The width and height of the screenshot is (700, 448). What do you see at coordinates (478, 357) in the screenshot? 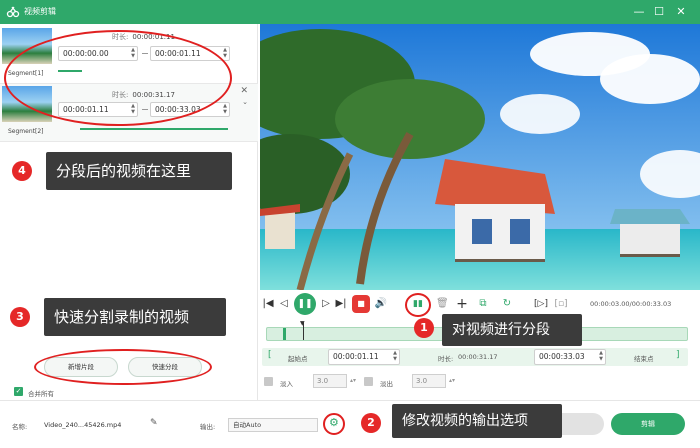
I see `trim-duration-value: 00:00:31.17` at bounding box center [478, 357].